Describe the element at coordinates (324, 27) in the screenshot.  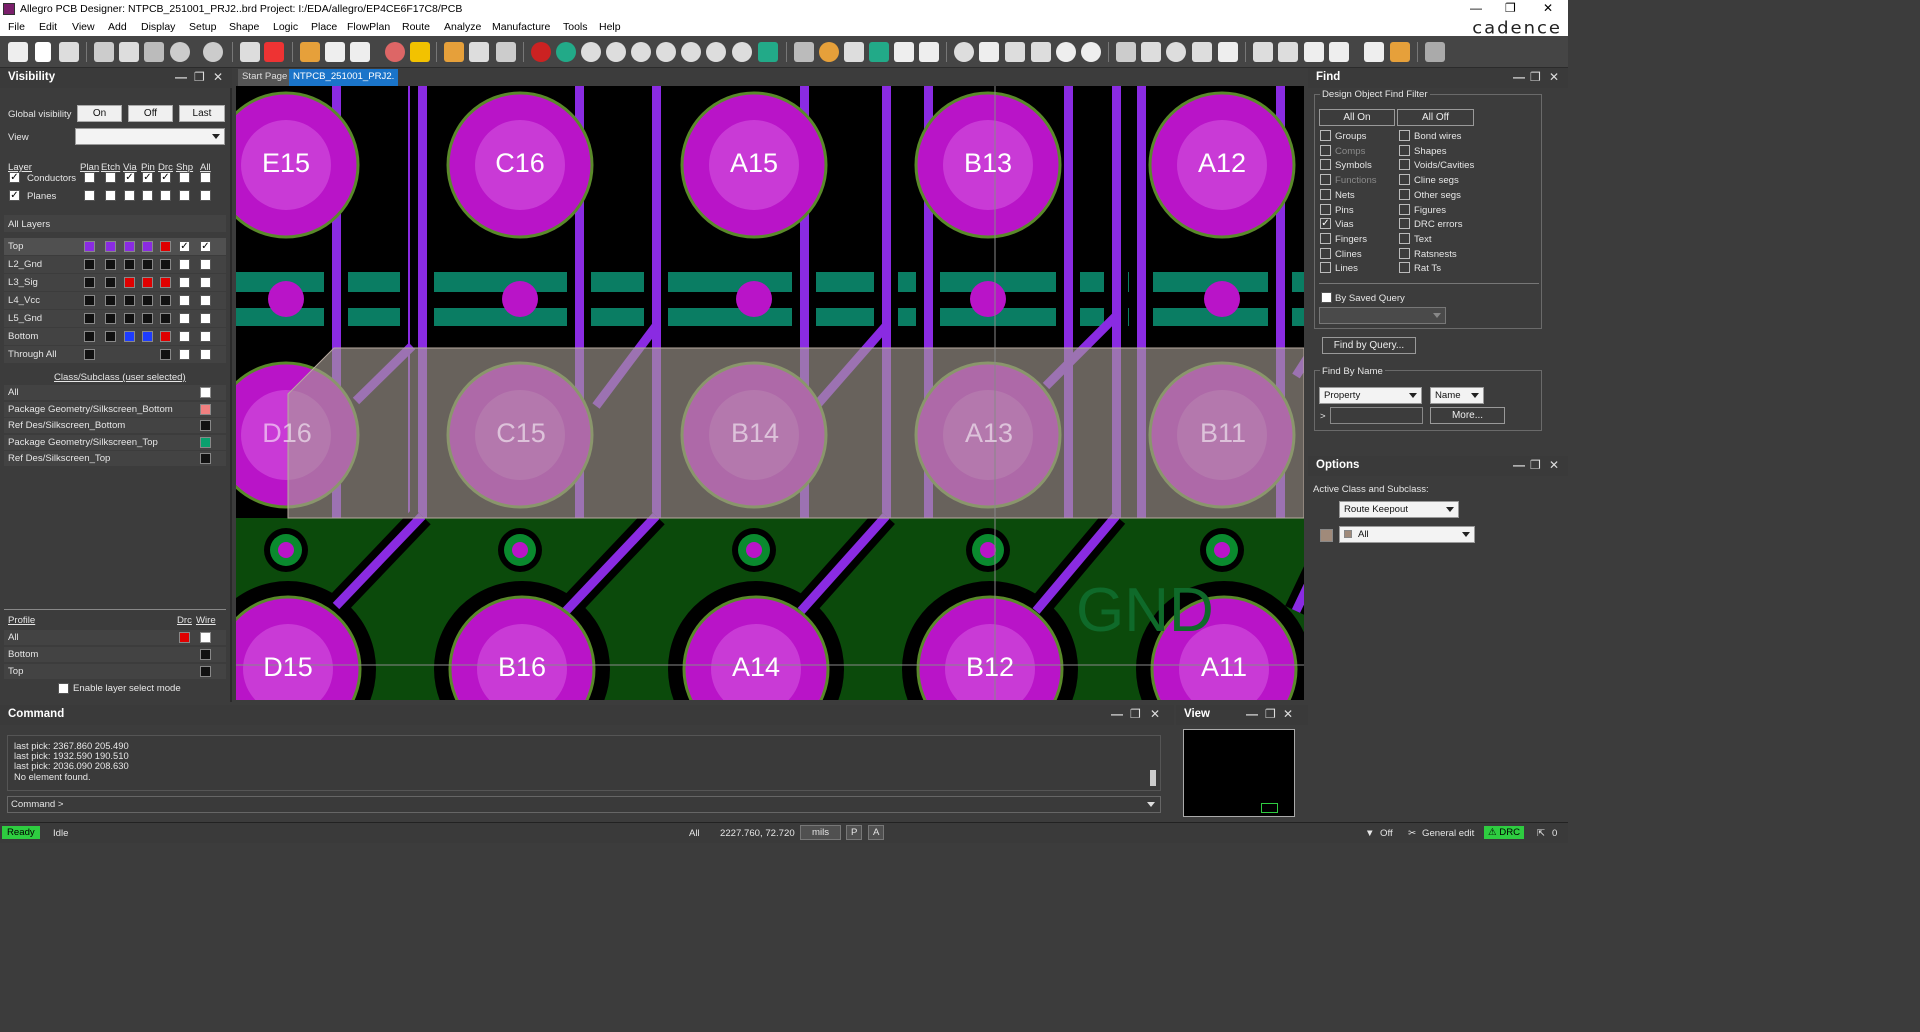
I see `menu-place: Place` at that location.